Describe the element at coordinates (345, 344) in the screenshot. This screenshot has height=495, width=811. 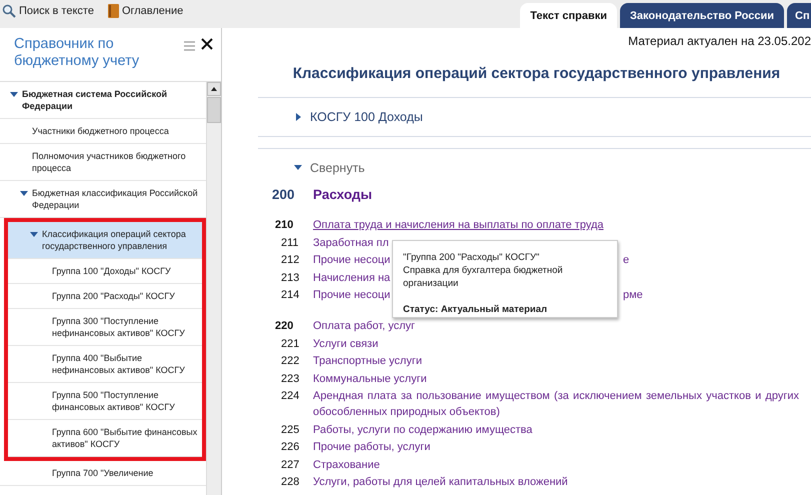
I see `code-link: Услуги связи` at that location.